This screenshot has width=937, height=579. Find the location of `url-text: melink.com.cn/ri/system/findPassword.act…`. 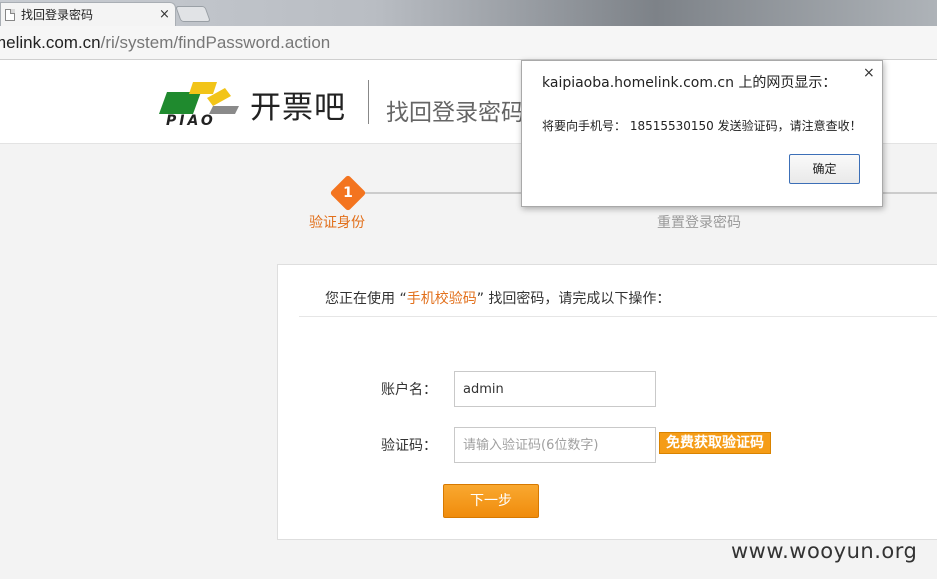

url-text: melink.com.cn/ri/system/findPassword.act… is located at coordinates (165, 43).